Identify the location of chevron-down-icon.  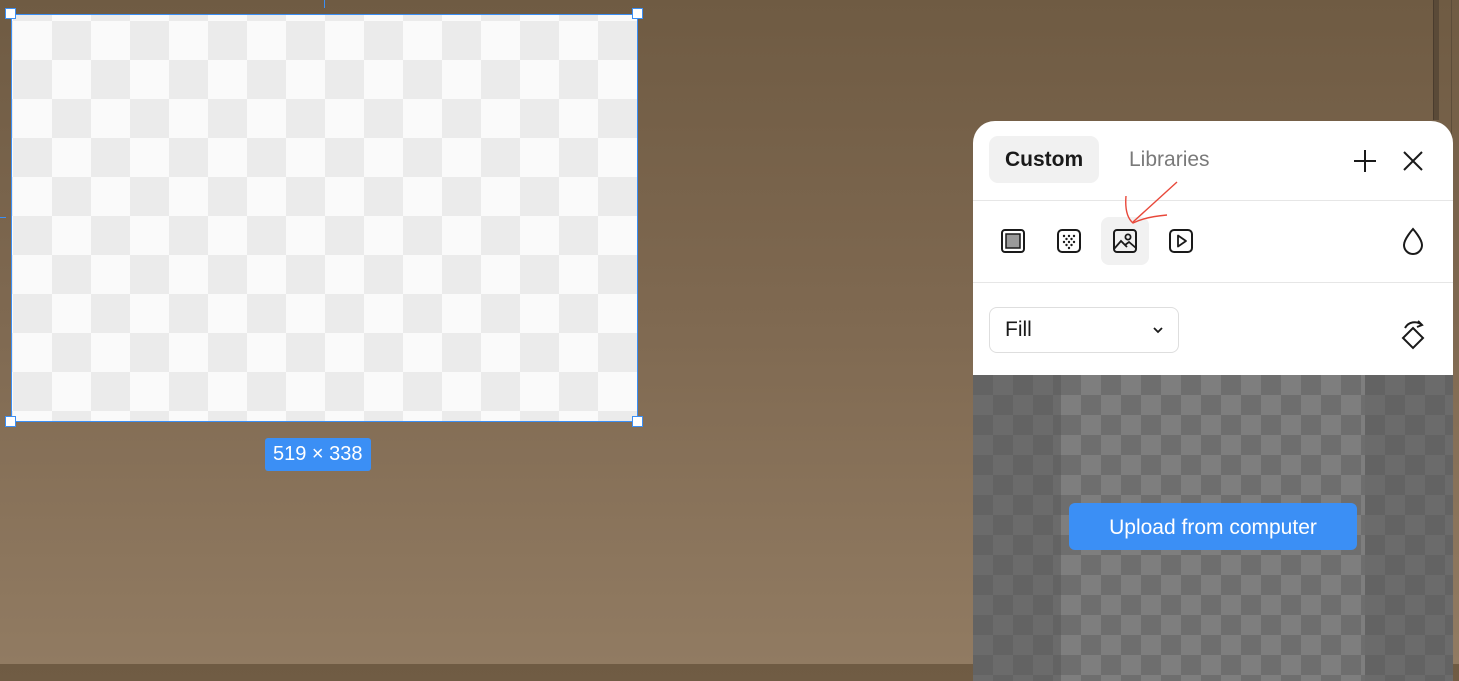
(1158, 330).